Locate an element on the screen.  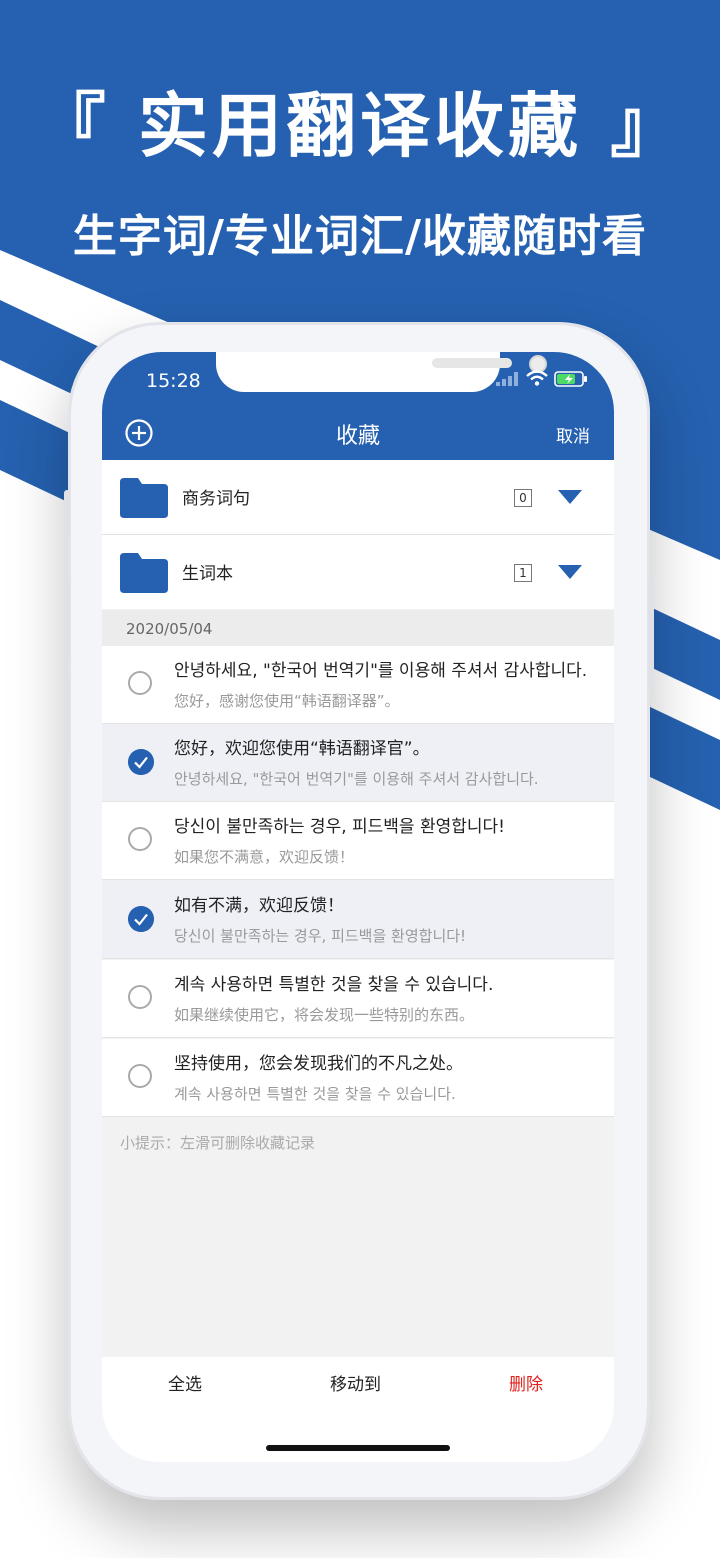
swipe-hint: 小提示：左滑可删除收藏记录 is located at coordinates (218, 1143).